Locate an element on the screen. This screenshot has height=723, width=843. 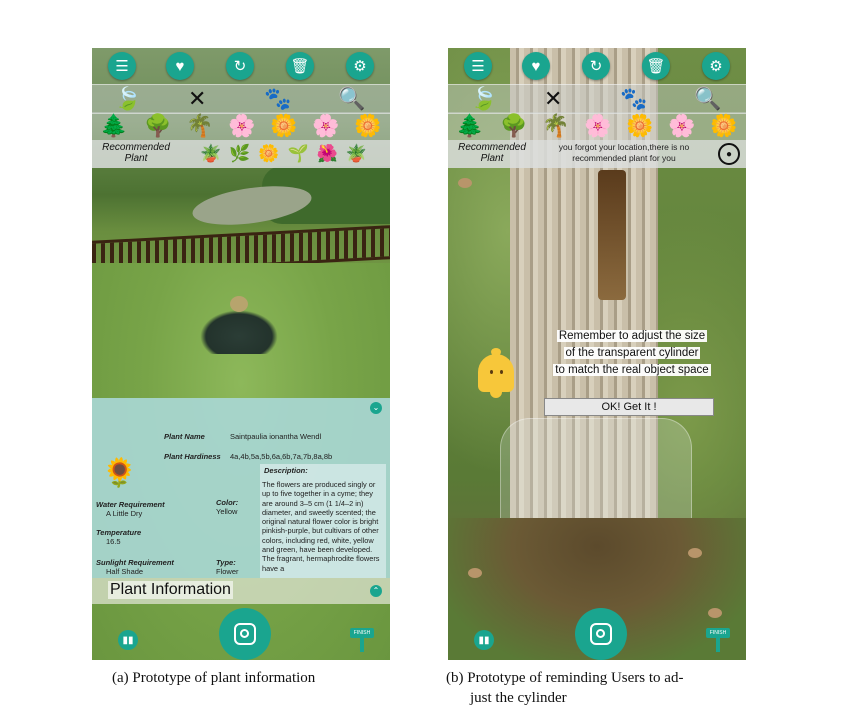
plant-name-label: Plant Name is located at coordinates (184, 436).